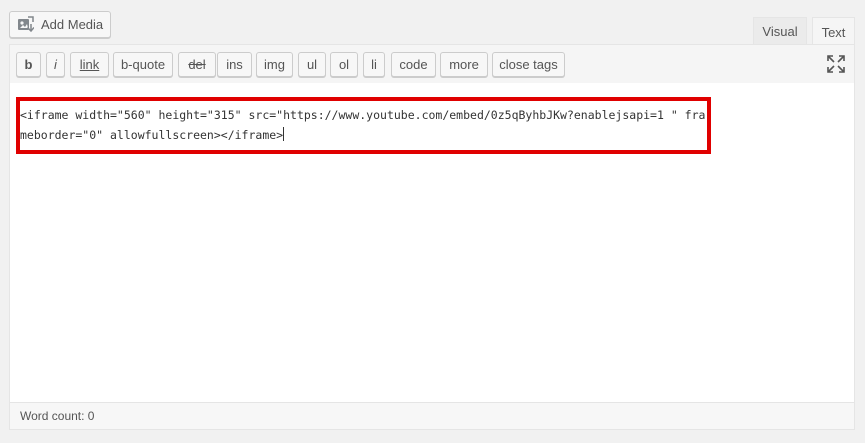 This screenshot has width=865, height=443. I want to click on status-bar: Word count: 0, so click(432, 415).